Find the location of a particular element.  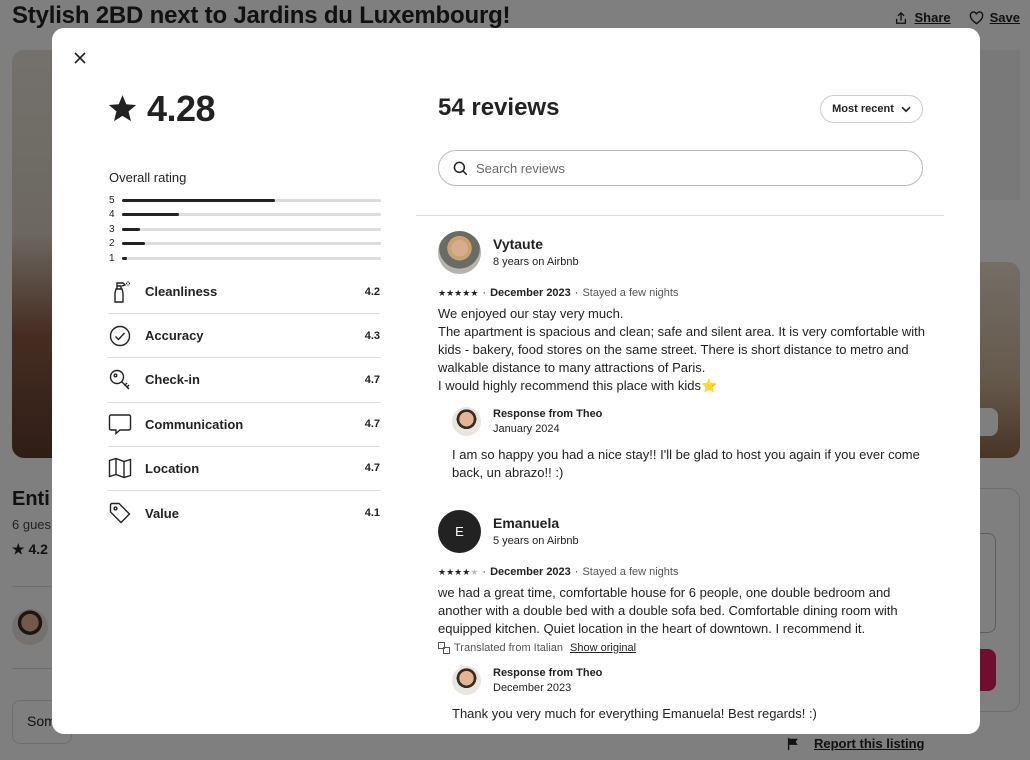

key-icon is located at coordinates (120, 380).